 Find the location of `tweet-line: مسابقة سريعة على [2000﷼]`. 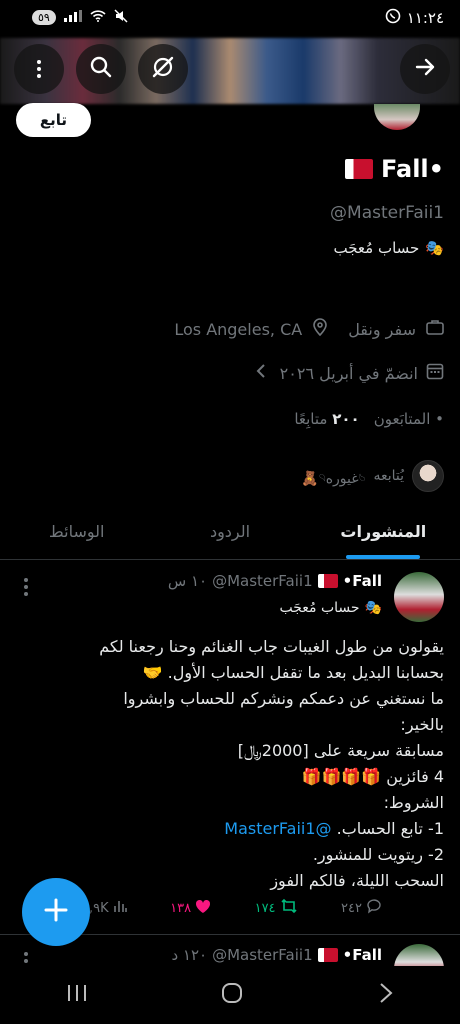

tweet-line: مسابقة سريعة على [2000﷼] is located at coordinates (340, 750).